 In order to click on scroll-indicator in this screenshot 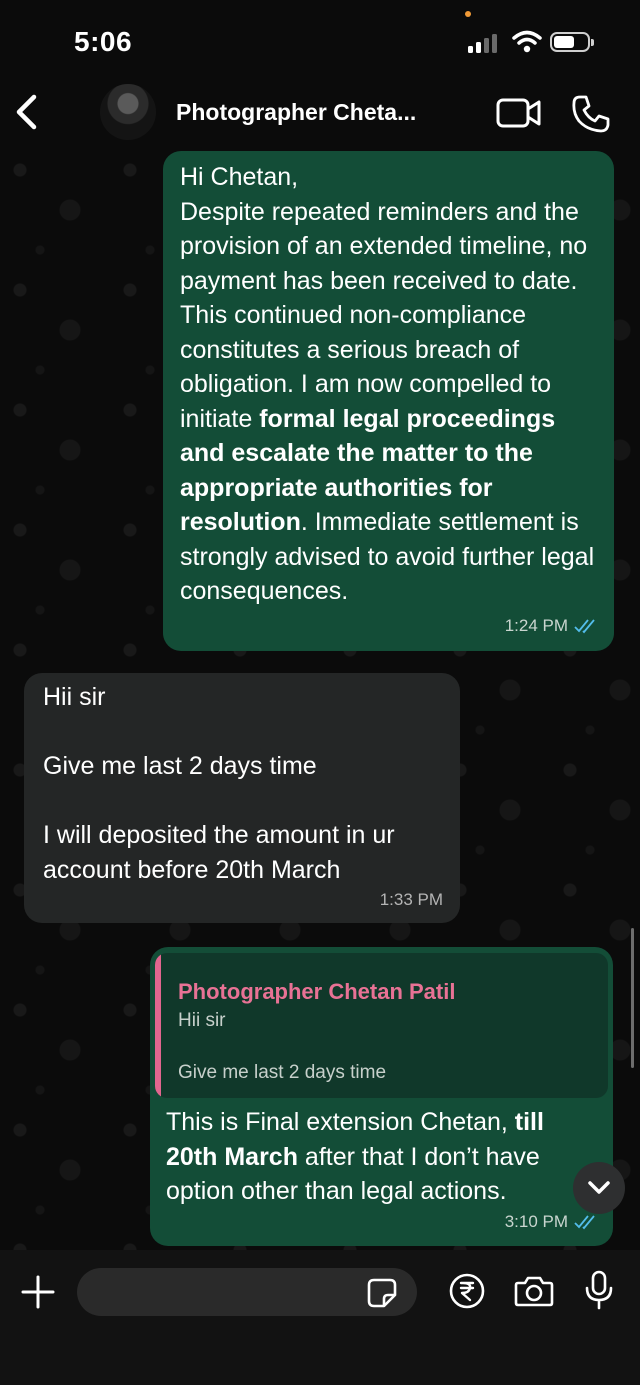, I will do `click(632, 998)`.